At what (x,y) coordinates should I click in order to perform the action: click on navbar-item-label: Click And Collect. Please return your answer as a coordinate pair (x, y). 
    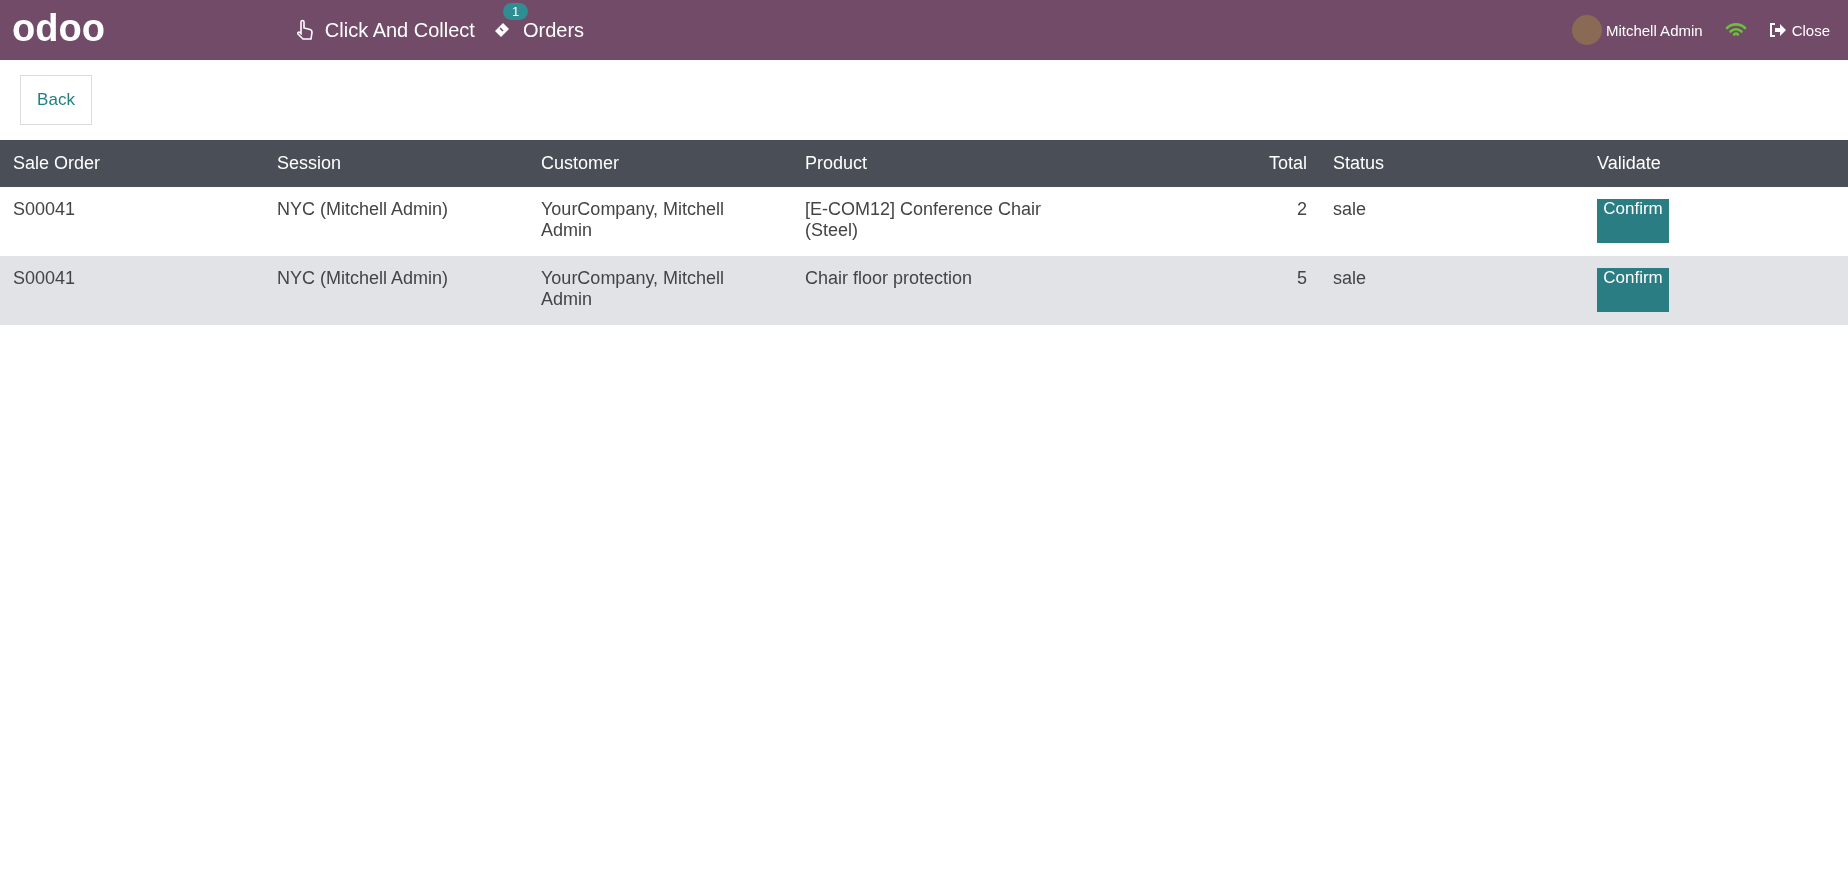
    Looking at the image, I should click on (399, 30).